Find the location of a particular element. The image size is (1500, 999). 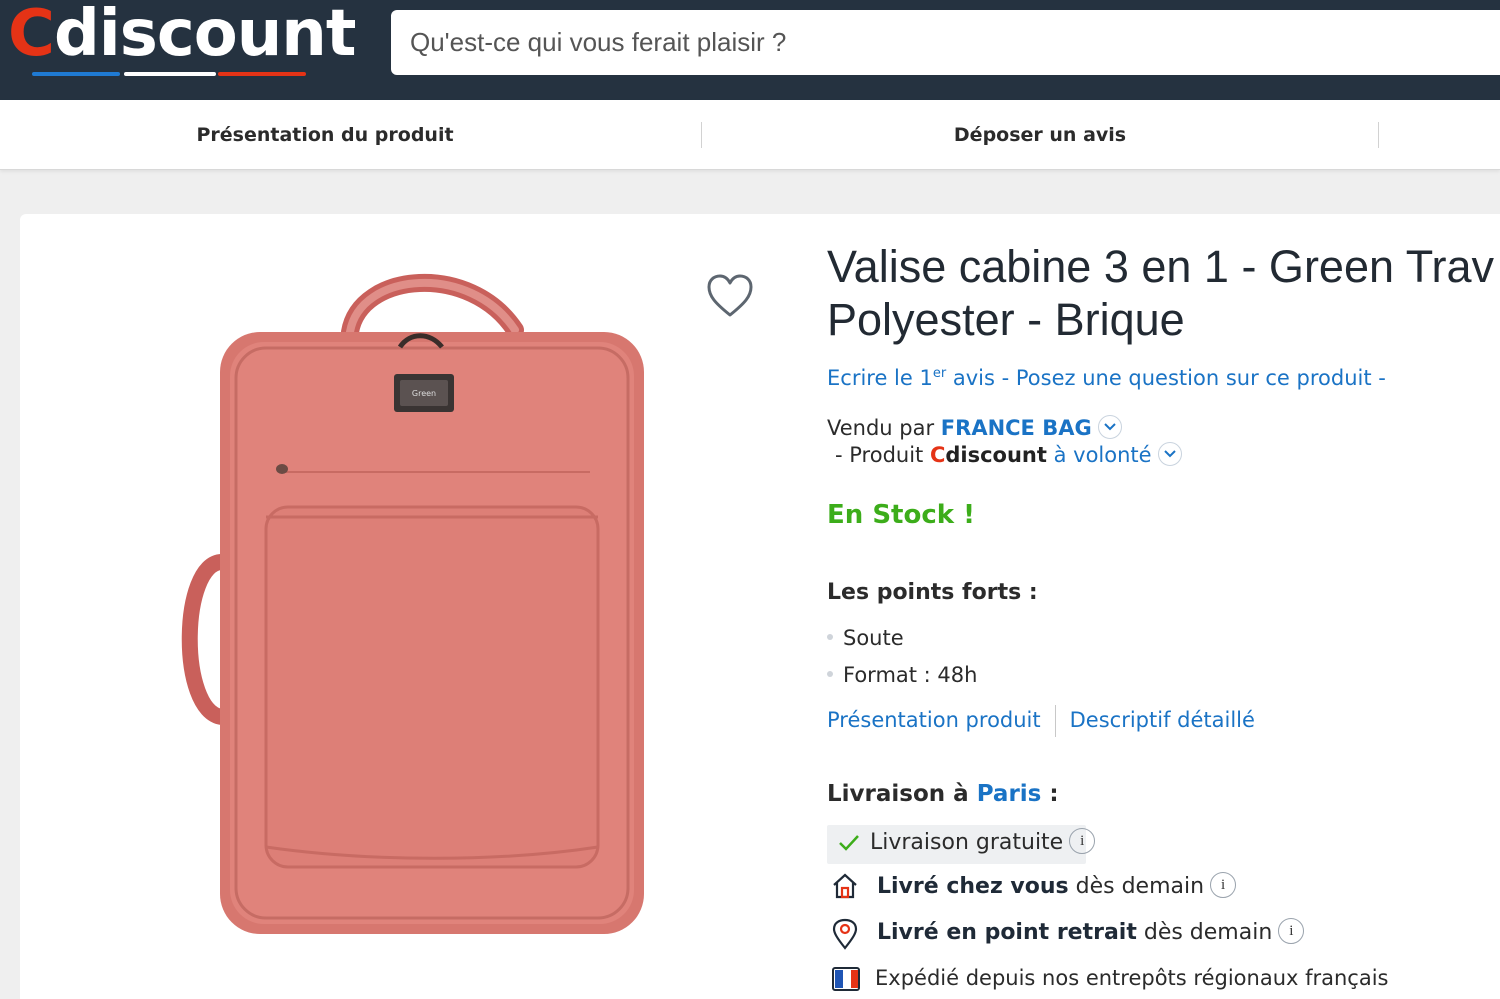

link-divider is located at coordinates (1055, 721).